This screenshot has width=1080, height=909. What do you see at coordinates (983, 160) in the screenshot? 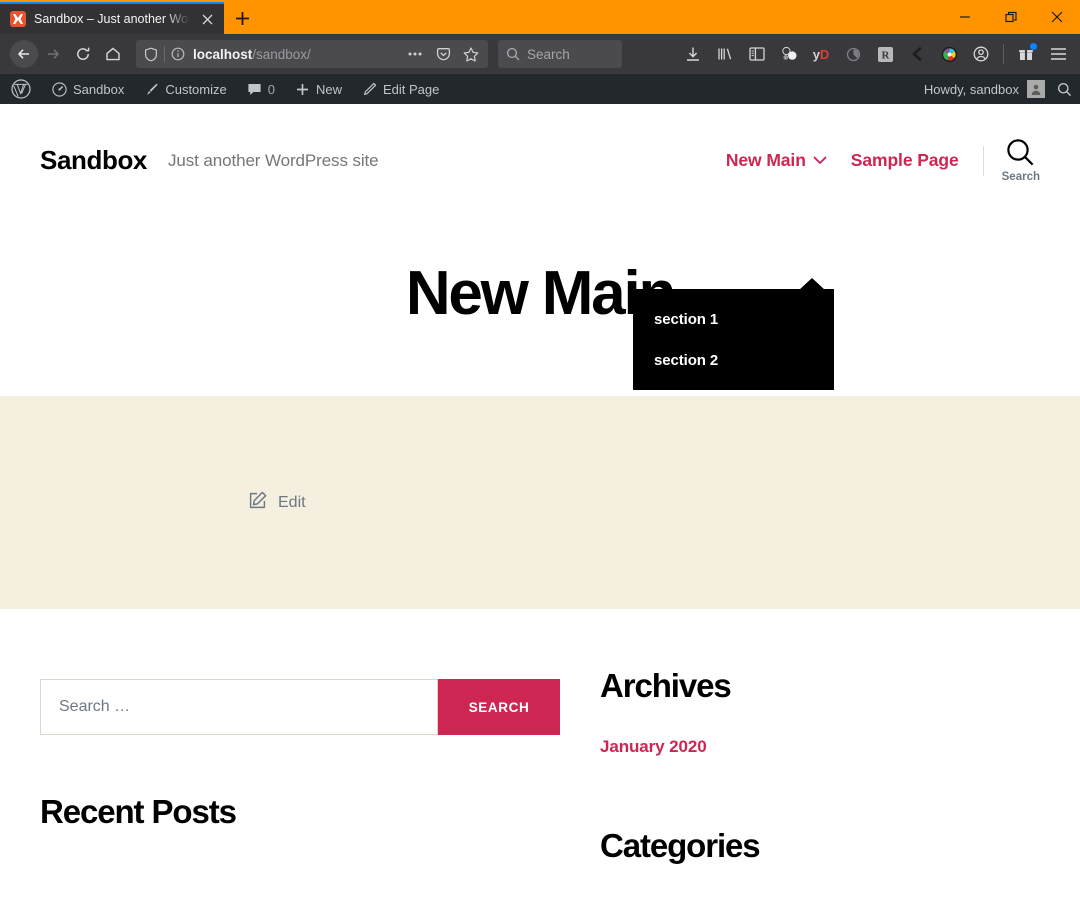
I see `nav-divider` at bounding box center [983, 160].